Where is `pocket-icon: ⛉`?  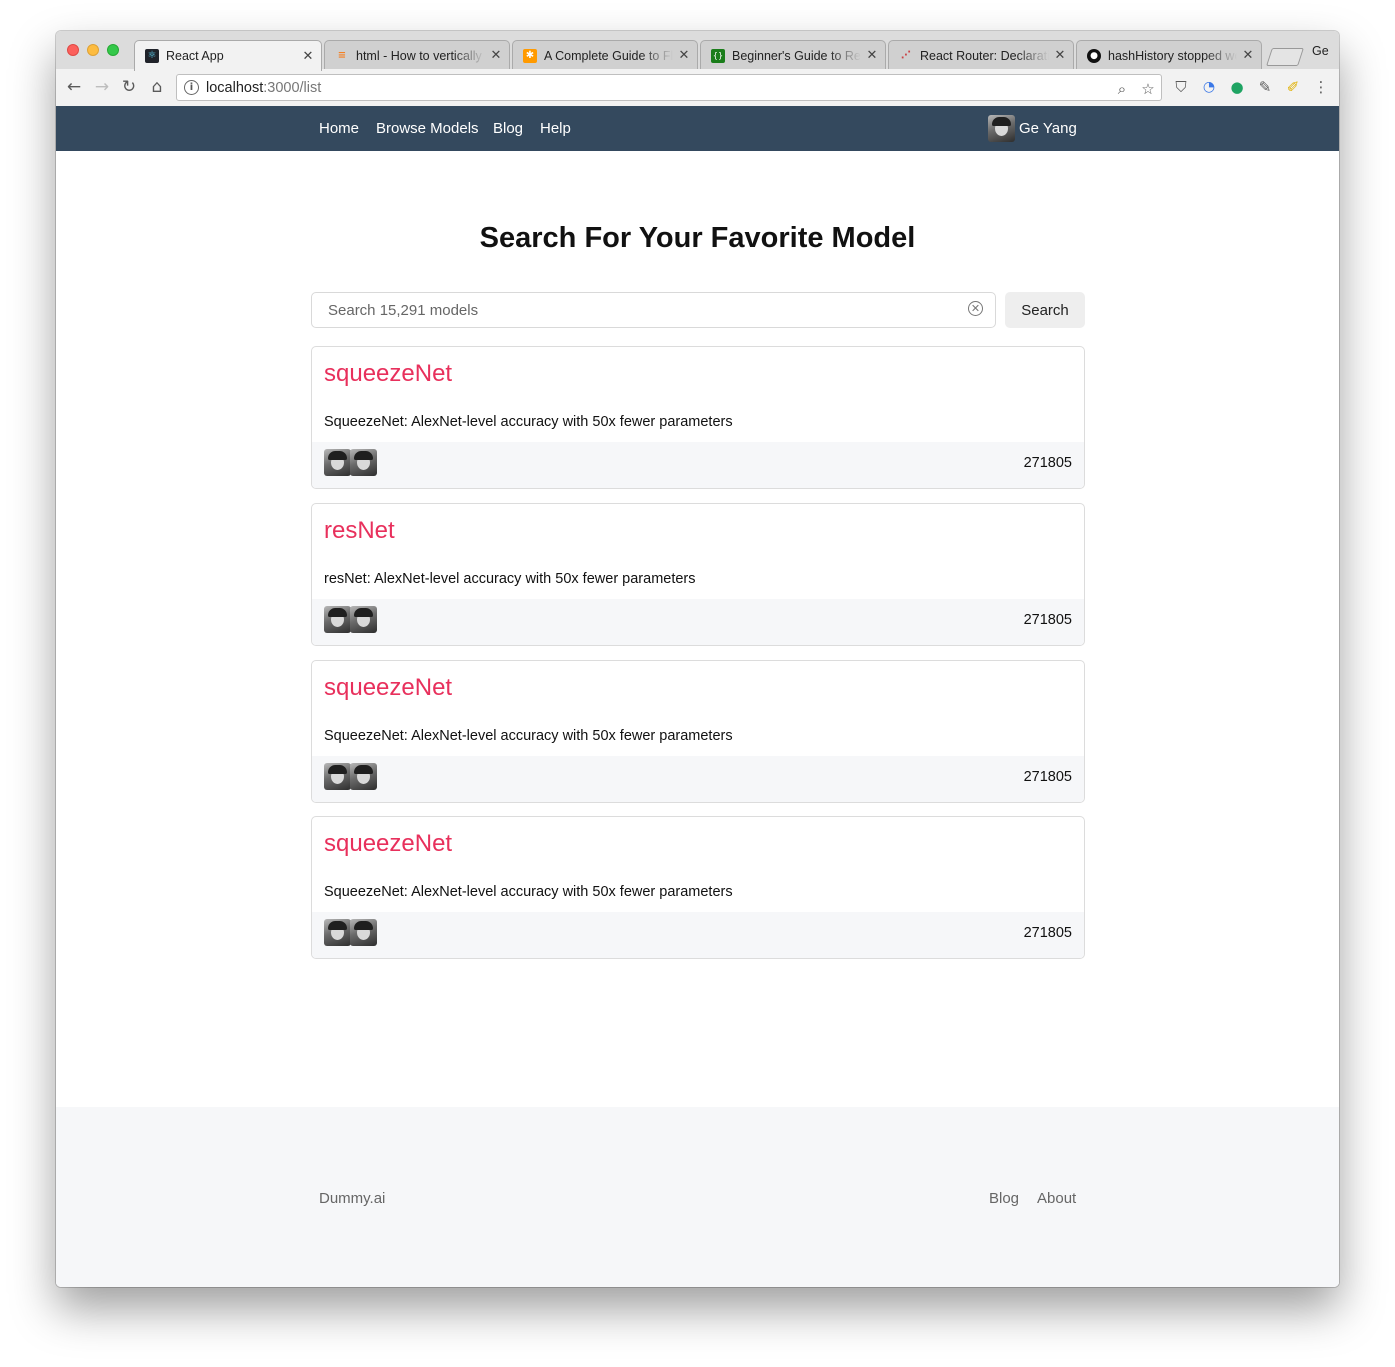 pocket-icon: ⛉ is located at coordinates (1181, 87).